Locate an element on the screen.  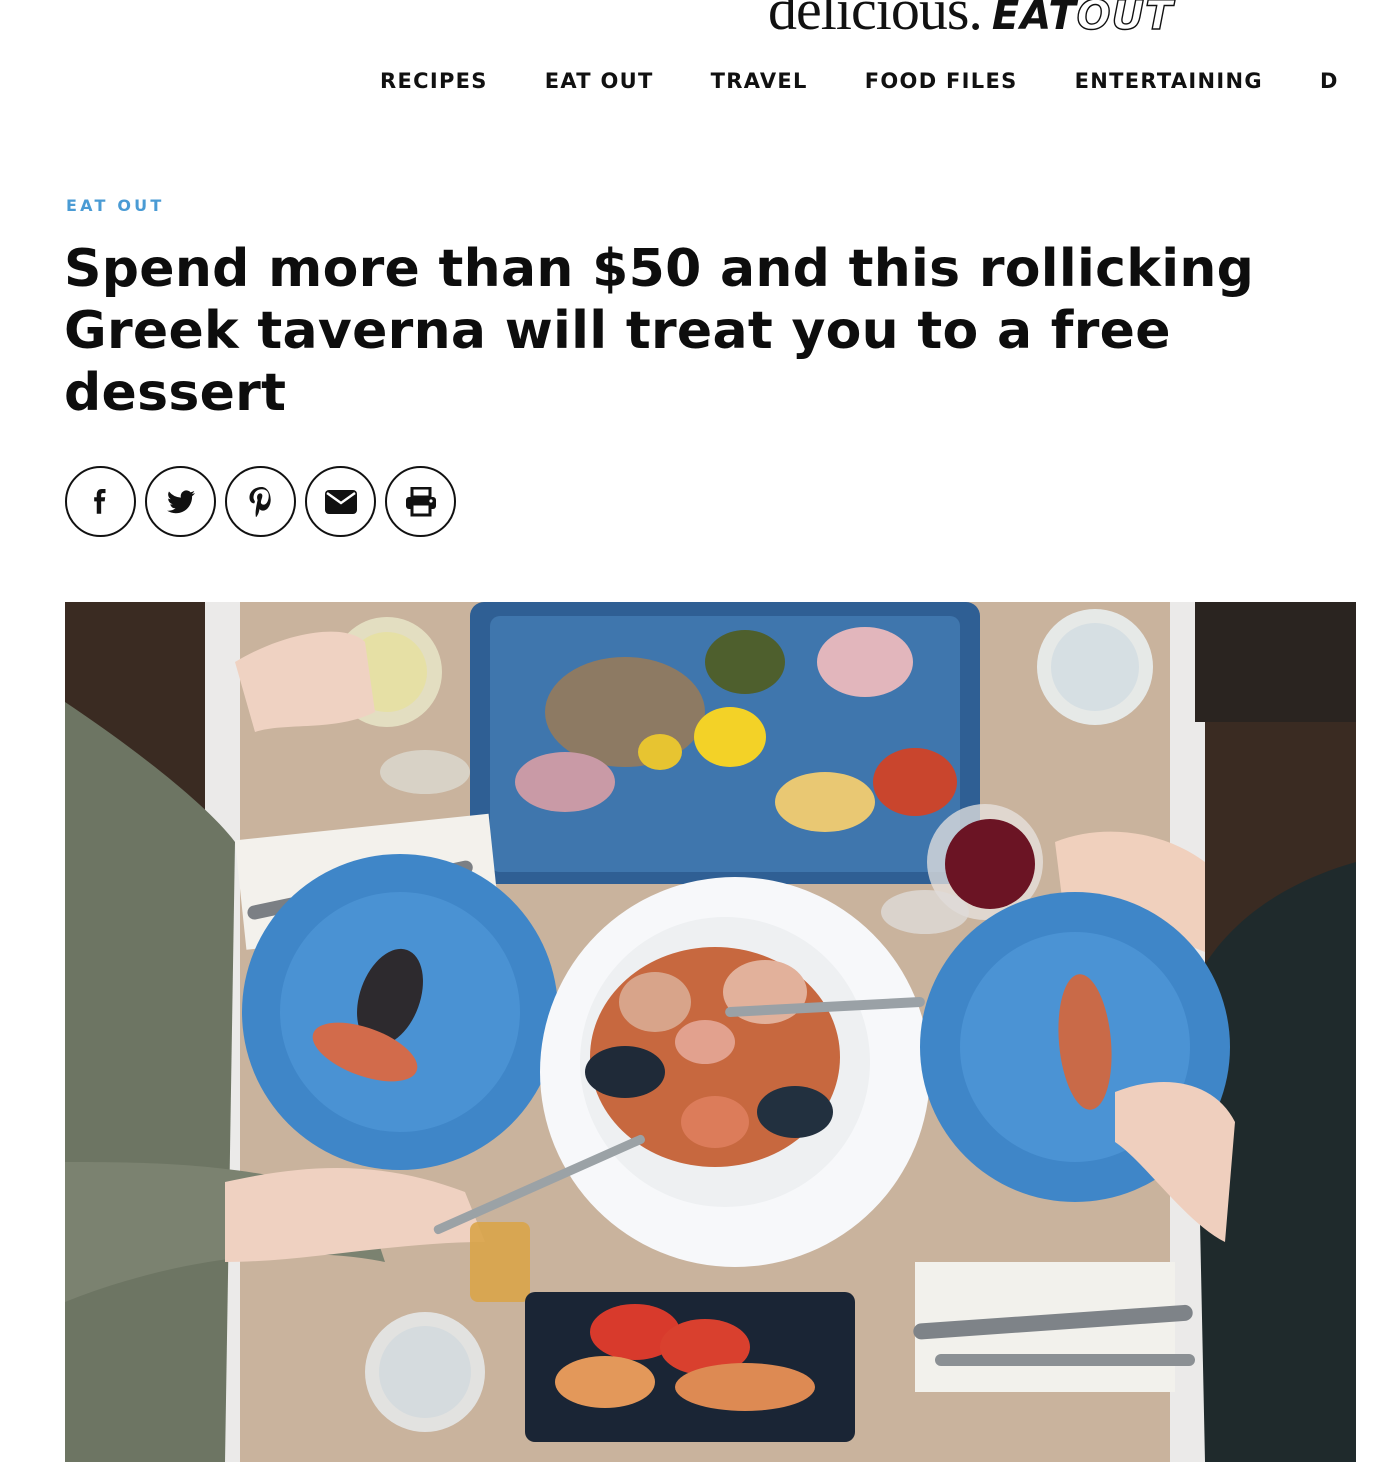
nav-item-travel: TRAVEL is located at coordinates (759, 81).